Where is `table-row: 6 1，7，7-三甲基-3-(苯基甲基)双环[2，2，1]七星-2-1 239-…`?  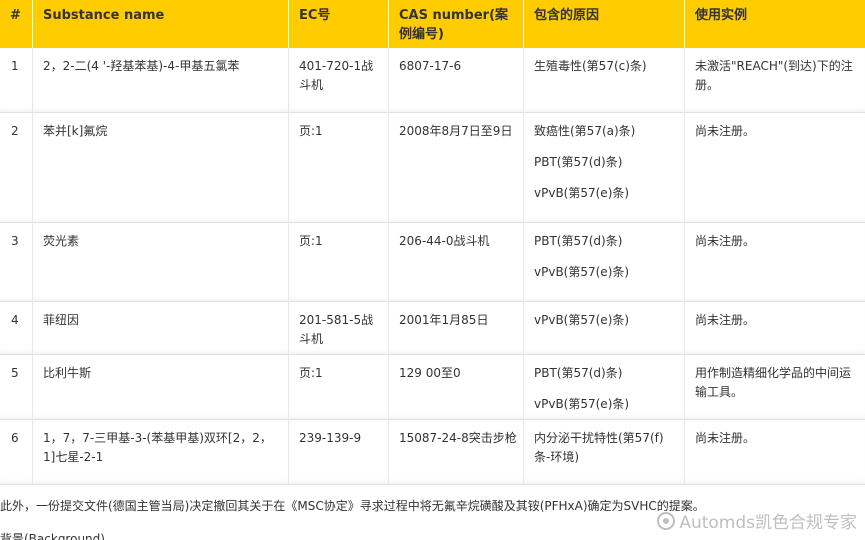 table-row: 6 1，7，7-三甲基-3-(苯基甲基)双环[2，2，1]七星-2-1 239-… is located at coordinates (432, 452).